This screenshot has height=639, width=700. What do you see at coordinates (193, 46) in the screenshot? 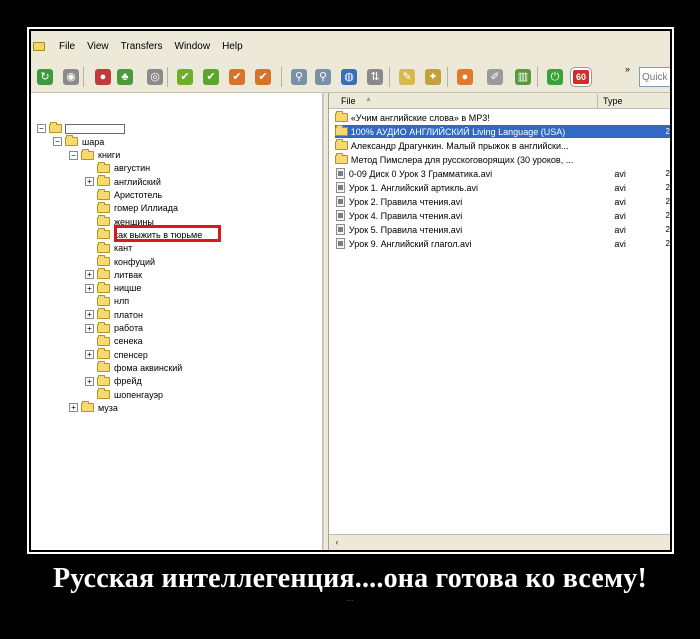
I see `menu-window: Window` at bounding box center [193, 46].